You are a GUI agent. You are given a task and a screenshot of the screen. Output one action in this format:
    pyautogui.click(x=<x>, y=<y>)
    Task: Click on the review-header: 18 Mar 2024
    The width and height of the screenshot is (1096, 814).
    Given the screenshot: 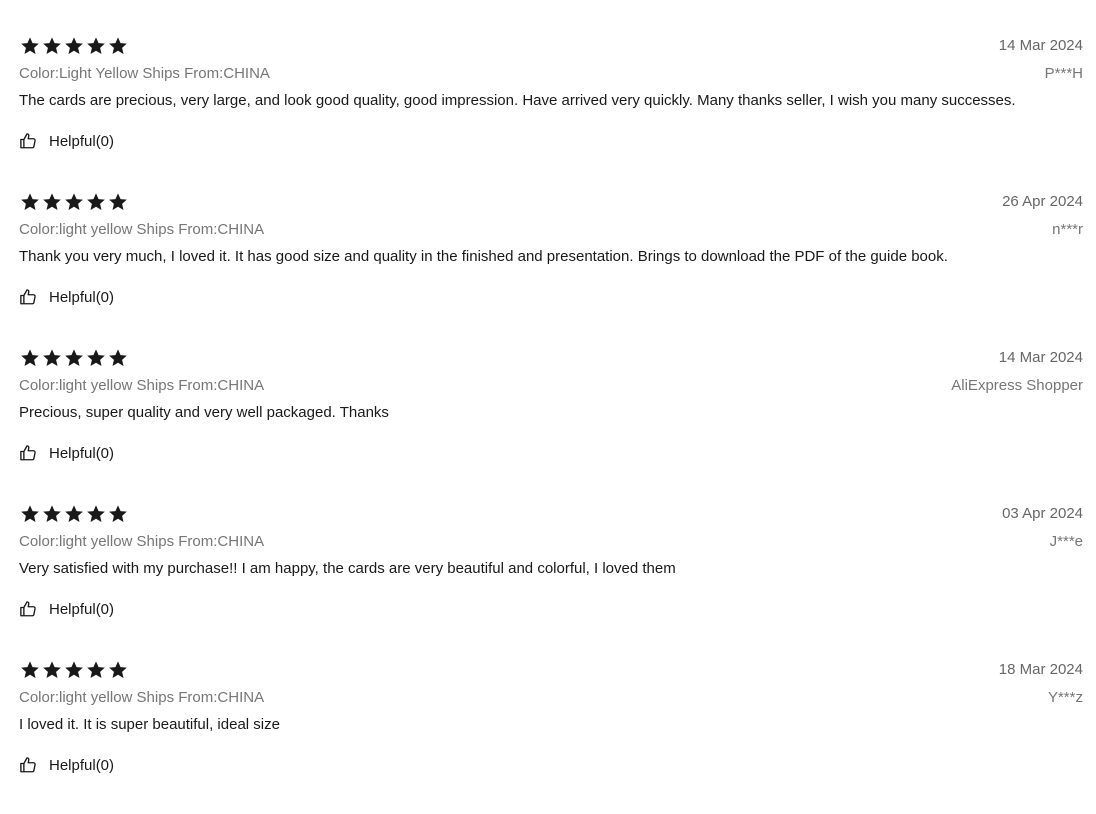 What is the action you would take?
    pyautogui.click(x=551, y=669)
    